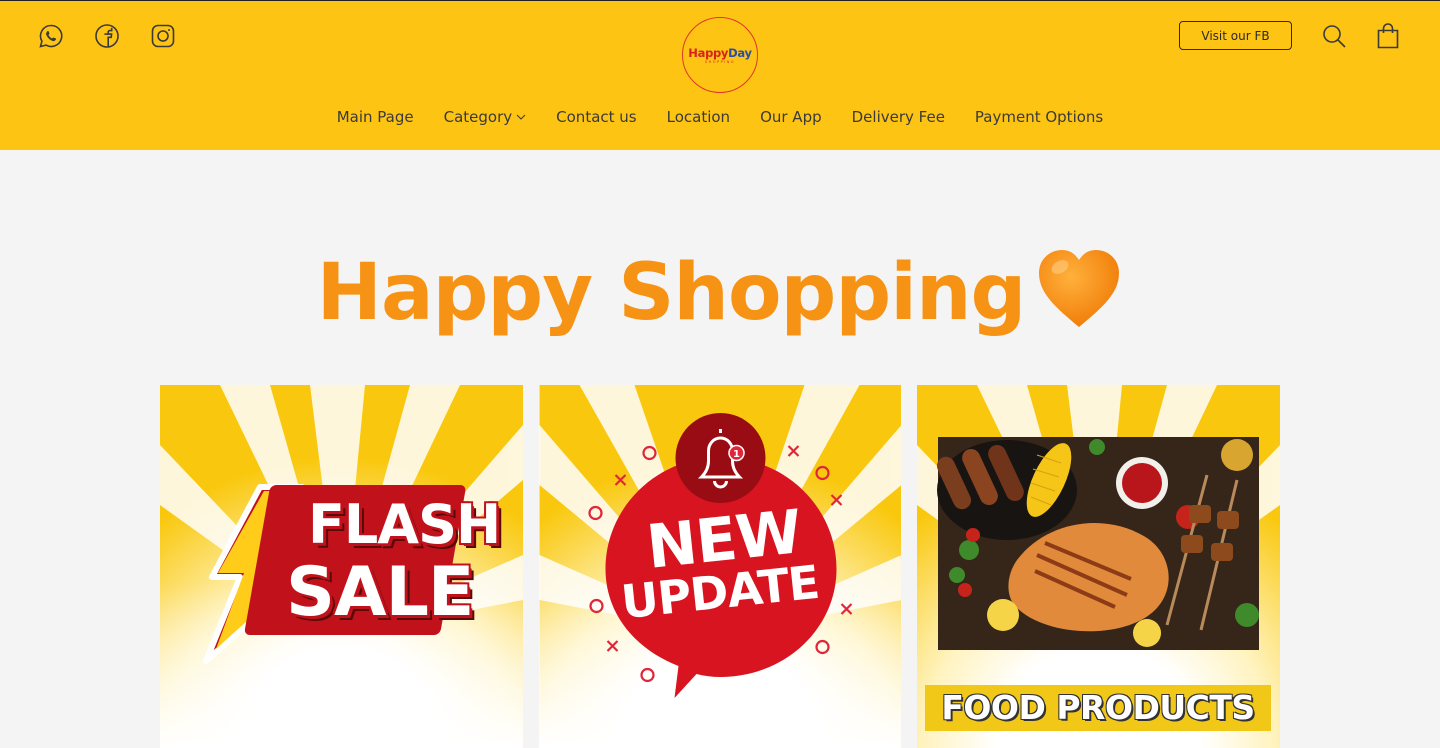 This screenshot has width=1440, height=748. Describe the element at coordinates (1388, 36) in the screenshot. I see `shopping-bag-icon` at that location.